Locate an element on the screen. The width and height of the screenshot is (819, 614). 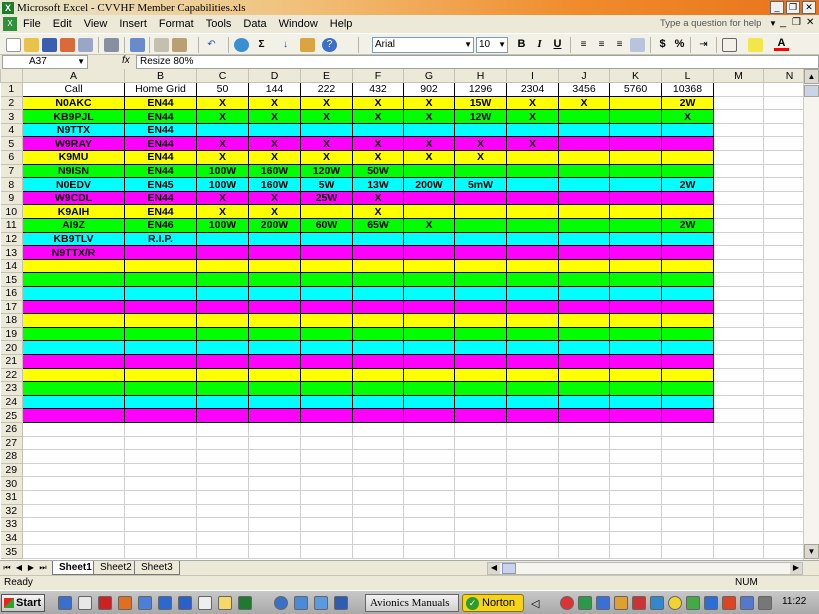
cell-j32 is located at coordinates (584, 511).